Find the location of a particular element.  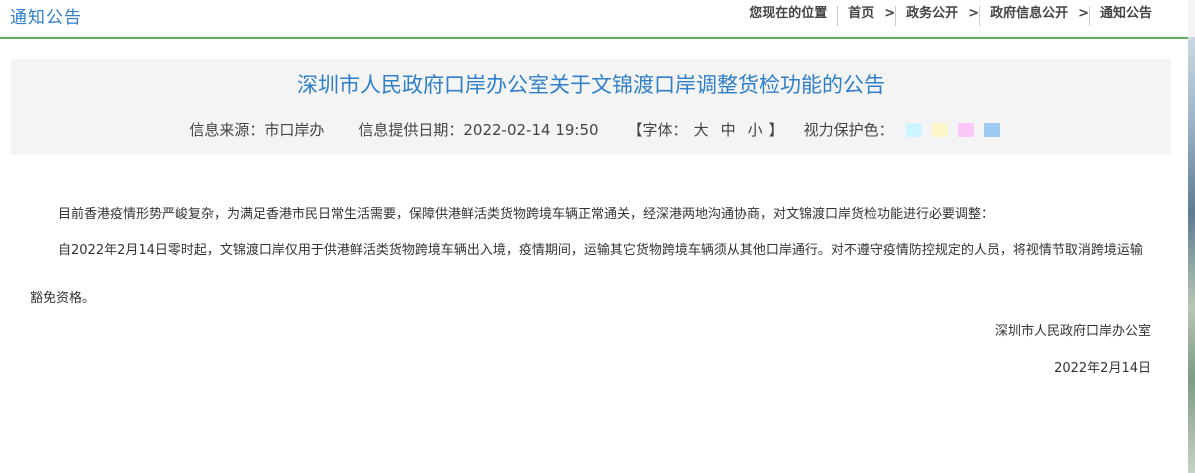

font-size-close: 】 is located at coordinates (776, 130).